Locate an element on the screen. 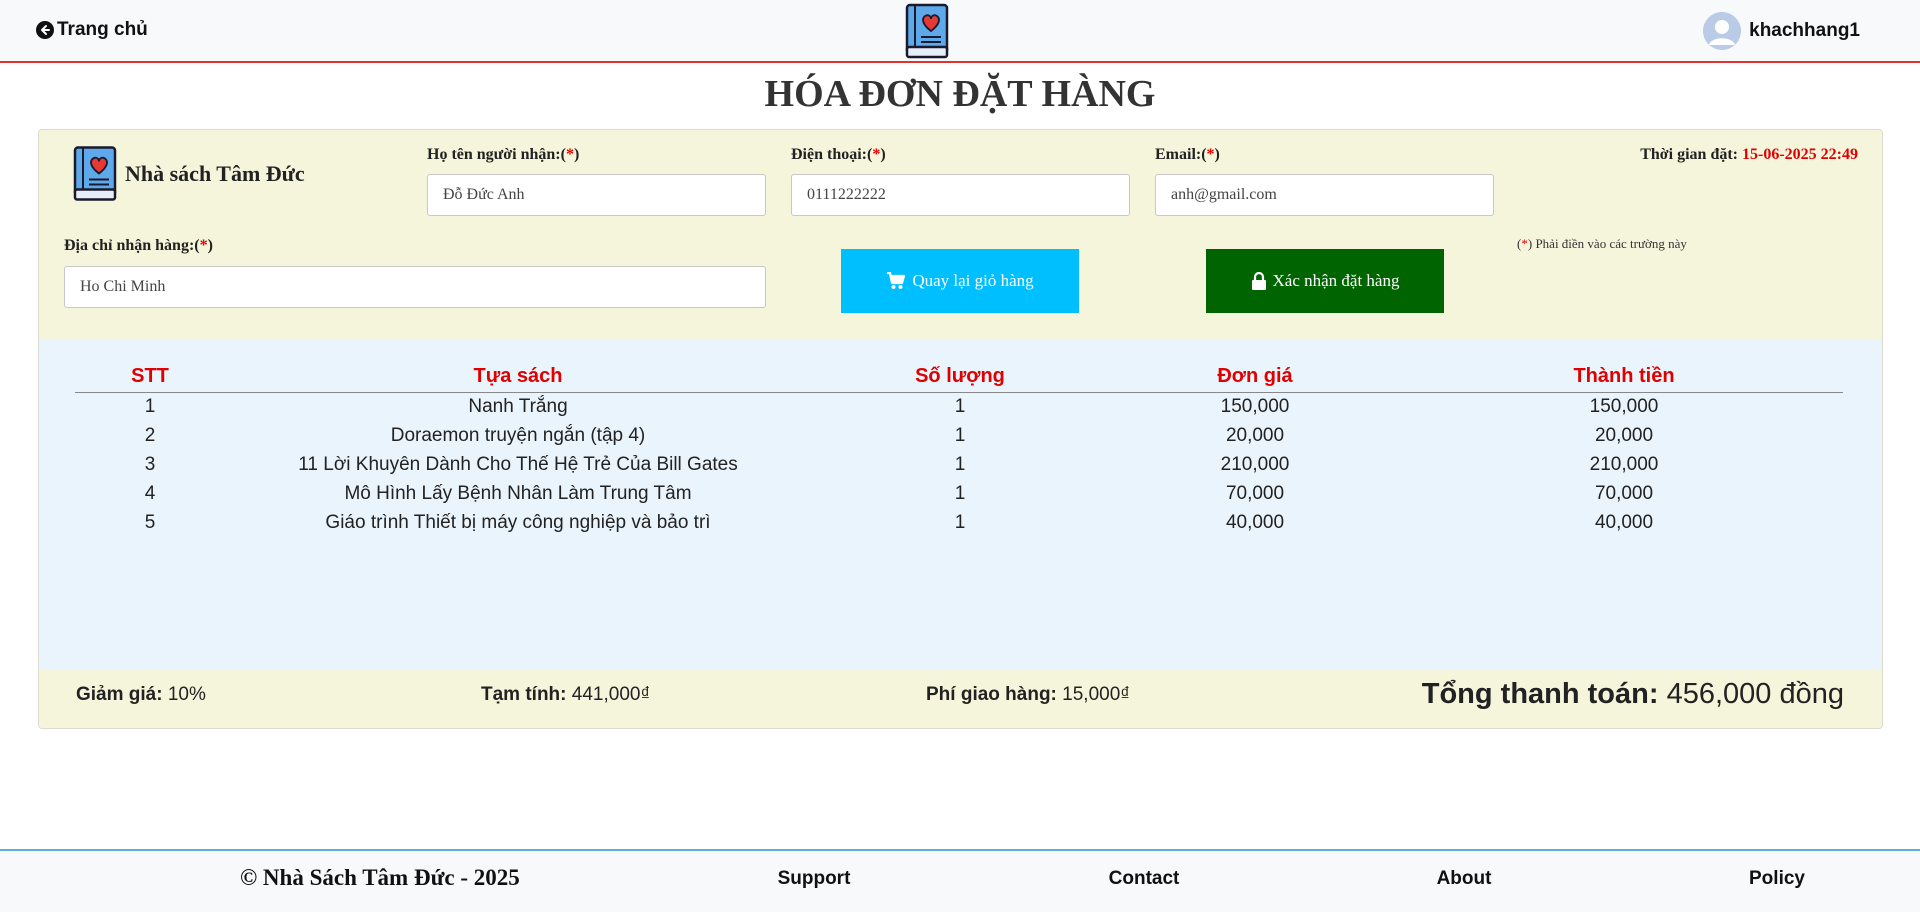 The image size is (1920, 912). footer-link-policy: Policy is located at coordinates (1777, 879).